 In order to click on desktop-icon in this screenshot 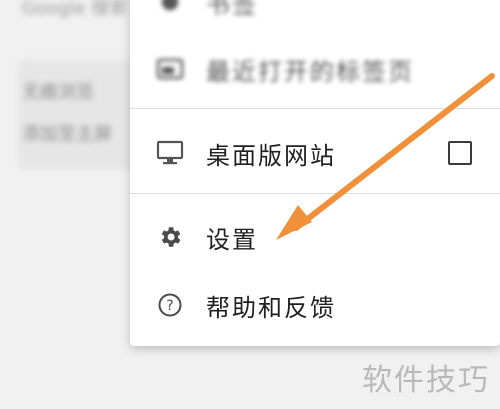, I will do `click(170, 153)`.